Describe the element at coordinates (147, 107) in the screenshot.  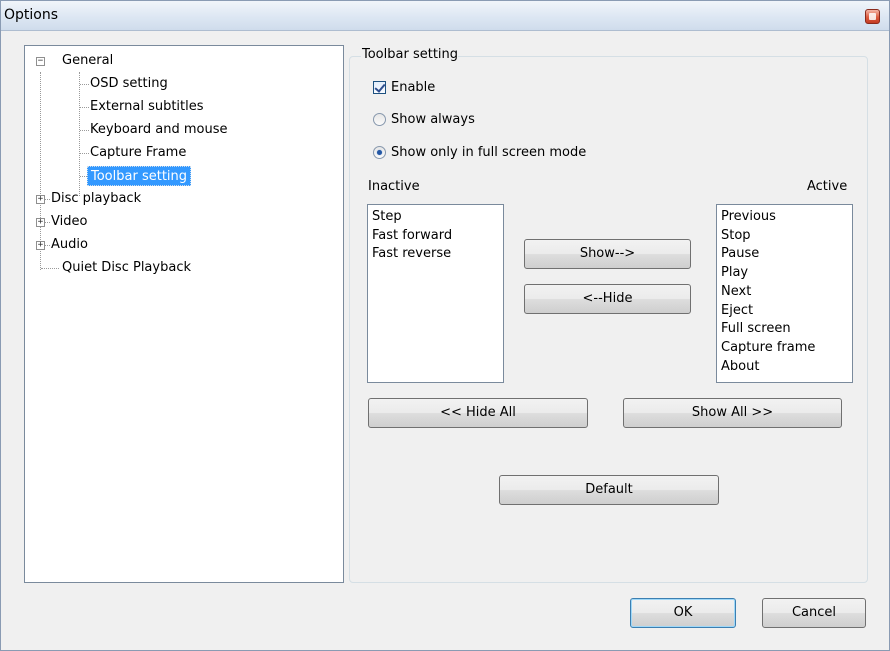
I see `tree-item-external-subtitles: External subtitles` at that location.